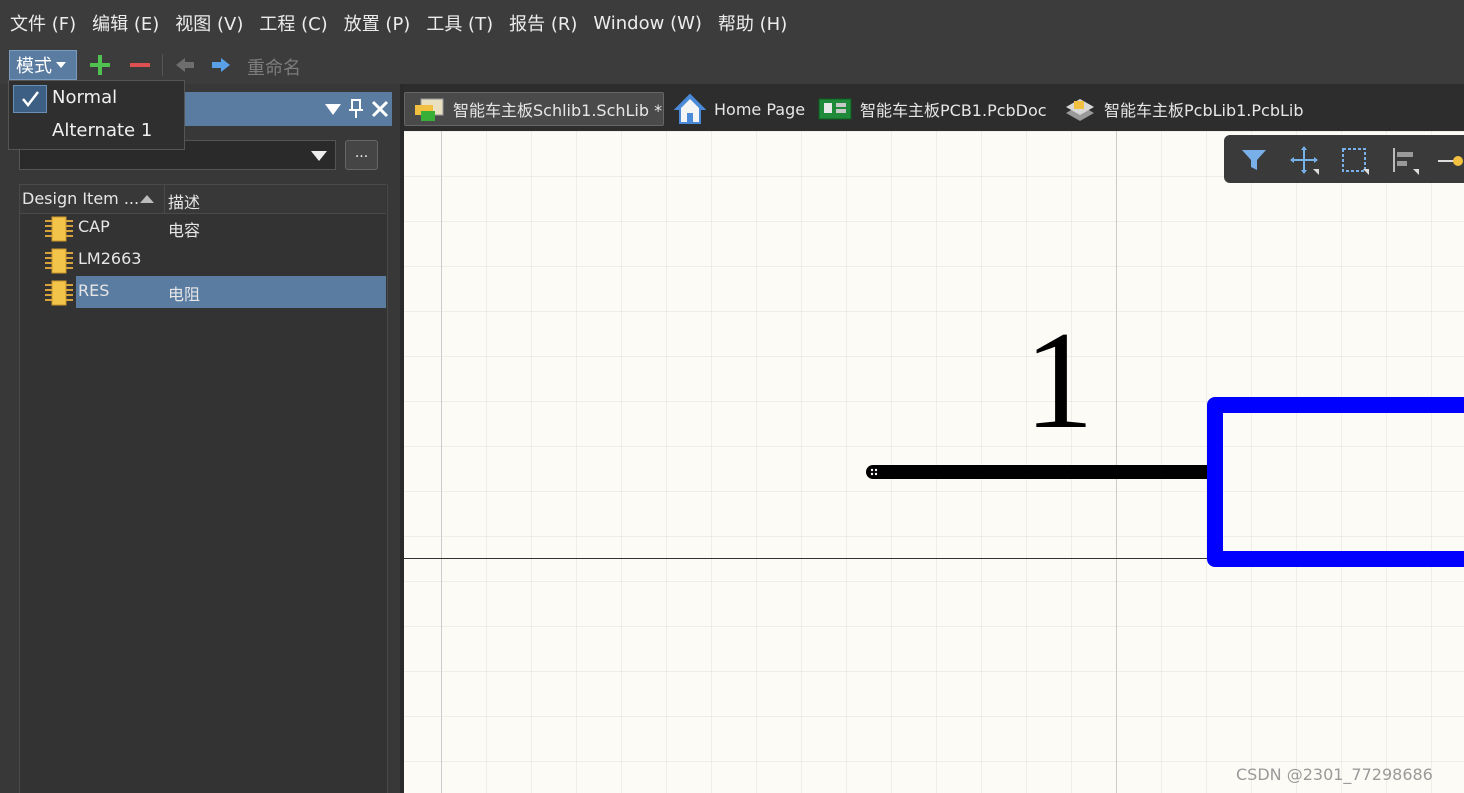 The width and height of the screenshot is (1464, 793). I want to click on align-icon, so click(1404, 160).